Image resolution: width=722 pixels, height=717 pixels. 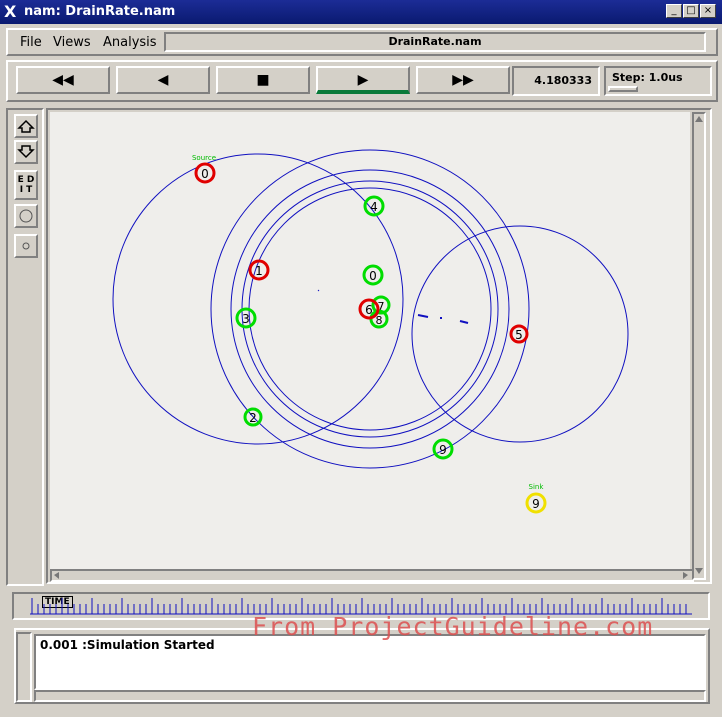 I want to click on node-0-source: 0, so click(x=205, y=173).